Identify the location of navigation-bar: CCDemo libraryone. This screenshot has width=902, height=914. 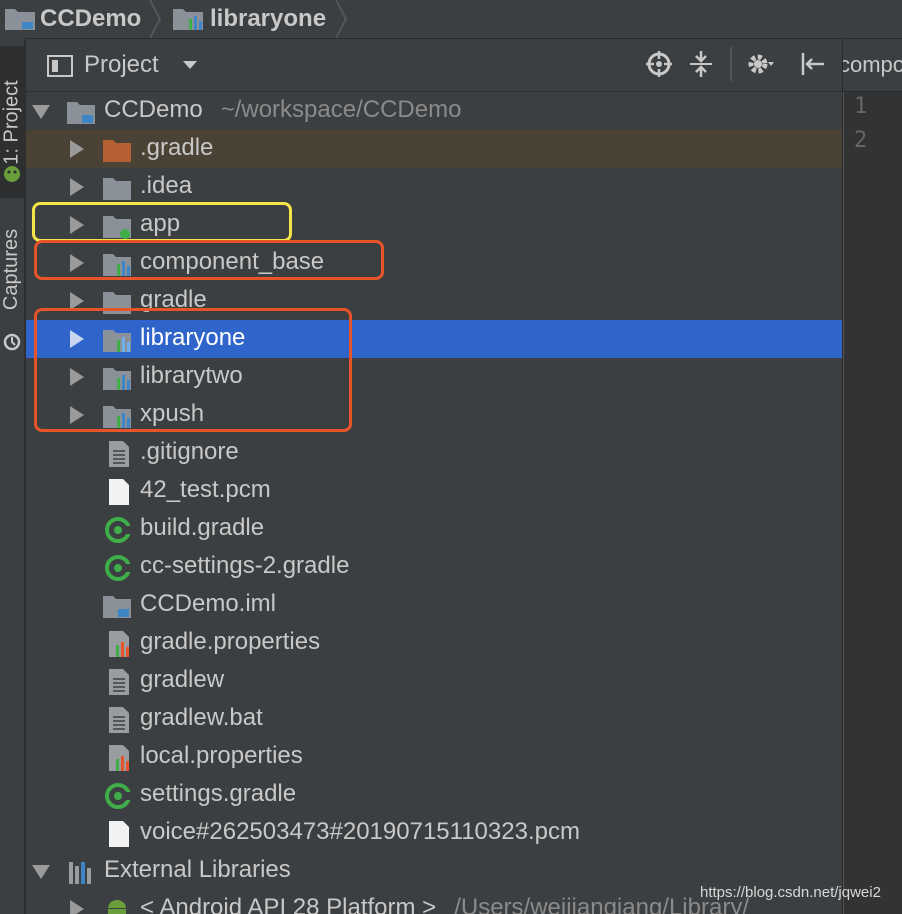
(451, 19).